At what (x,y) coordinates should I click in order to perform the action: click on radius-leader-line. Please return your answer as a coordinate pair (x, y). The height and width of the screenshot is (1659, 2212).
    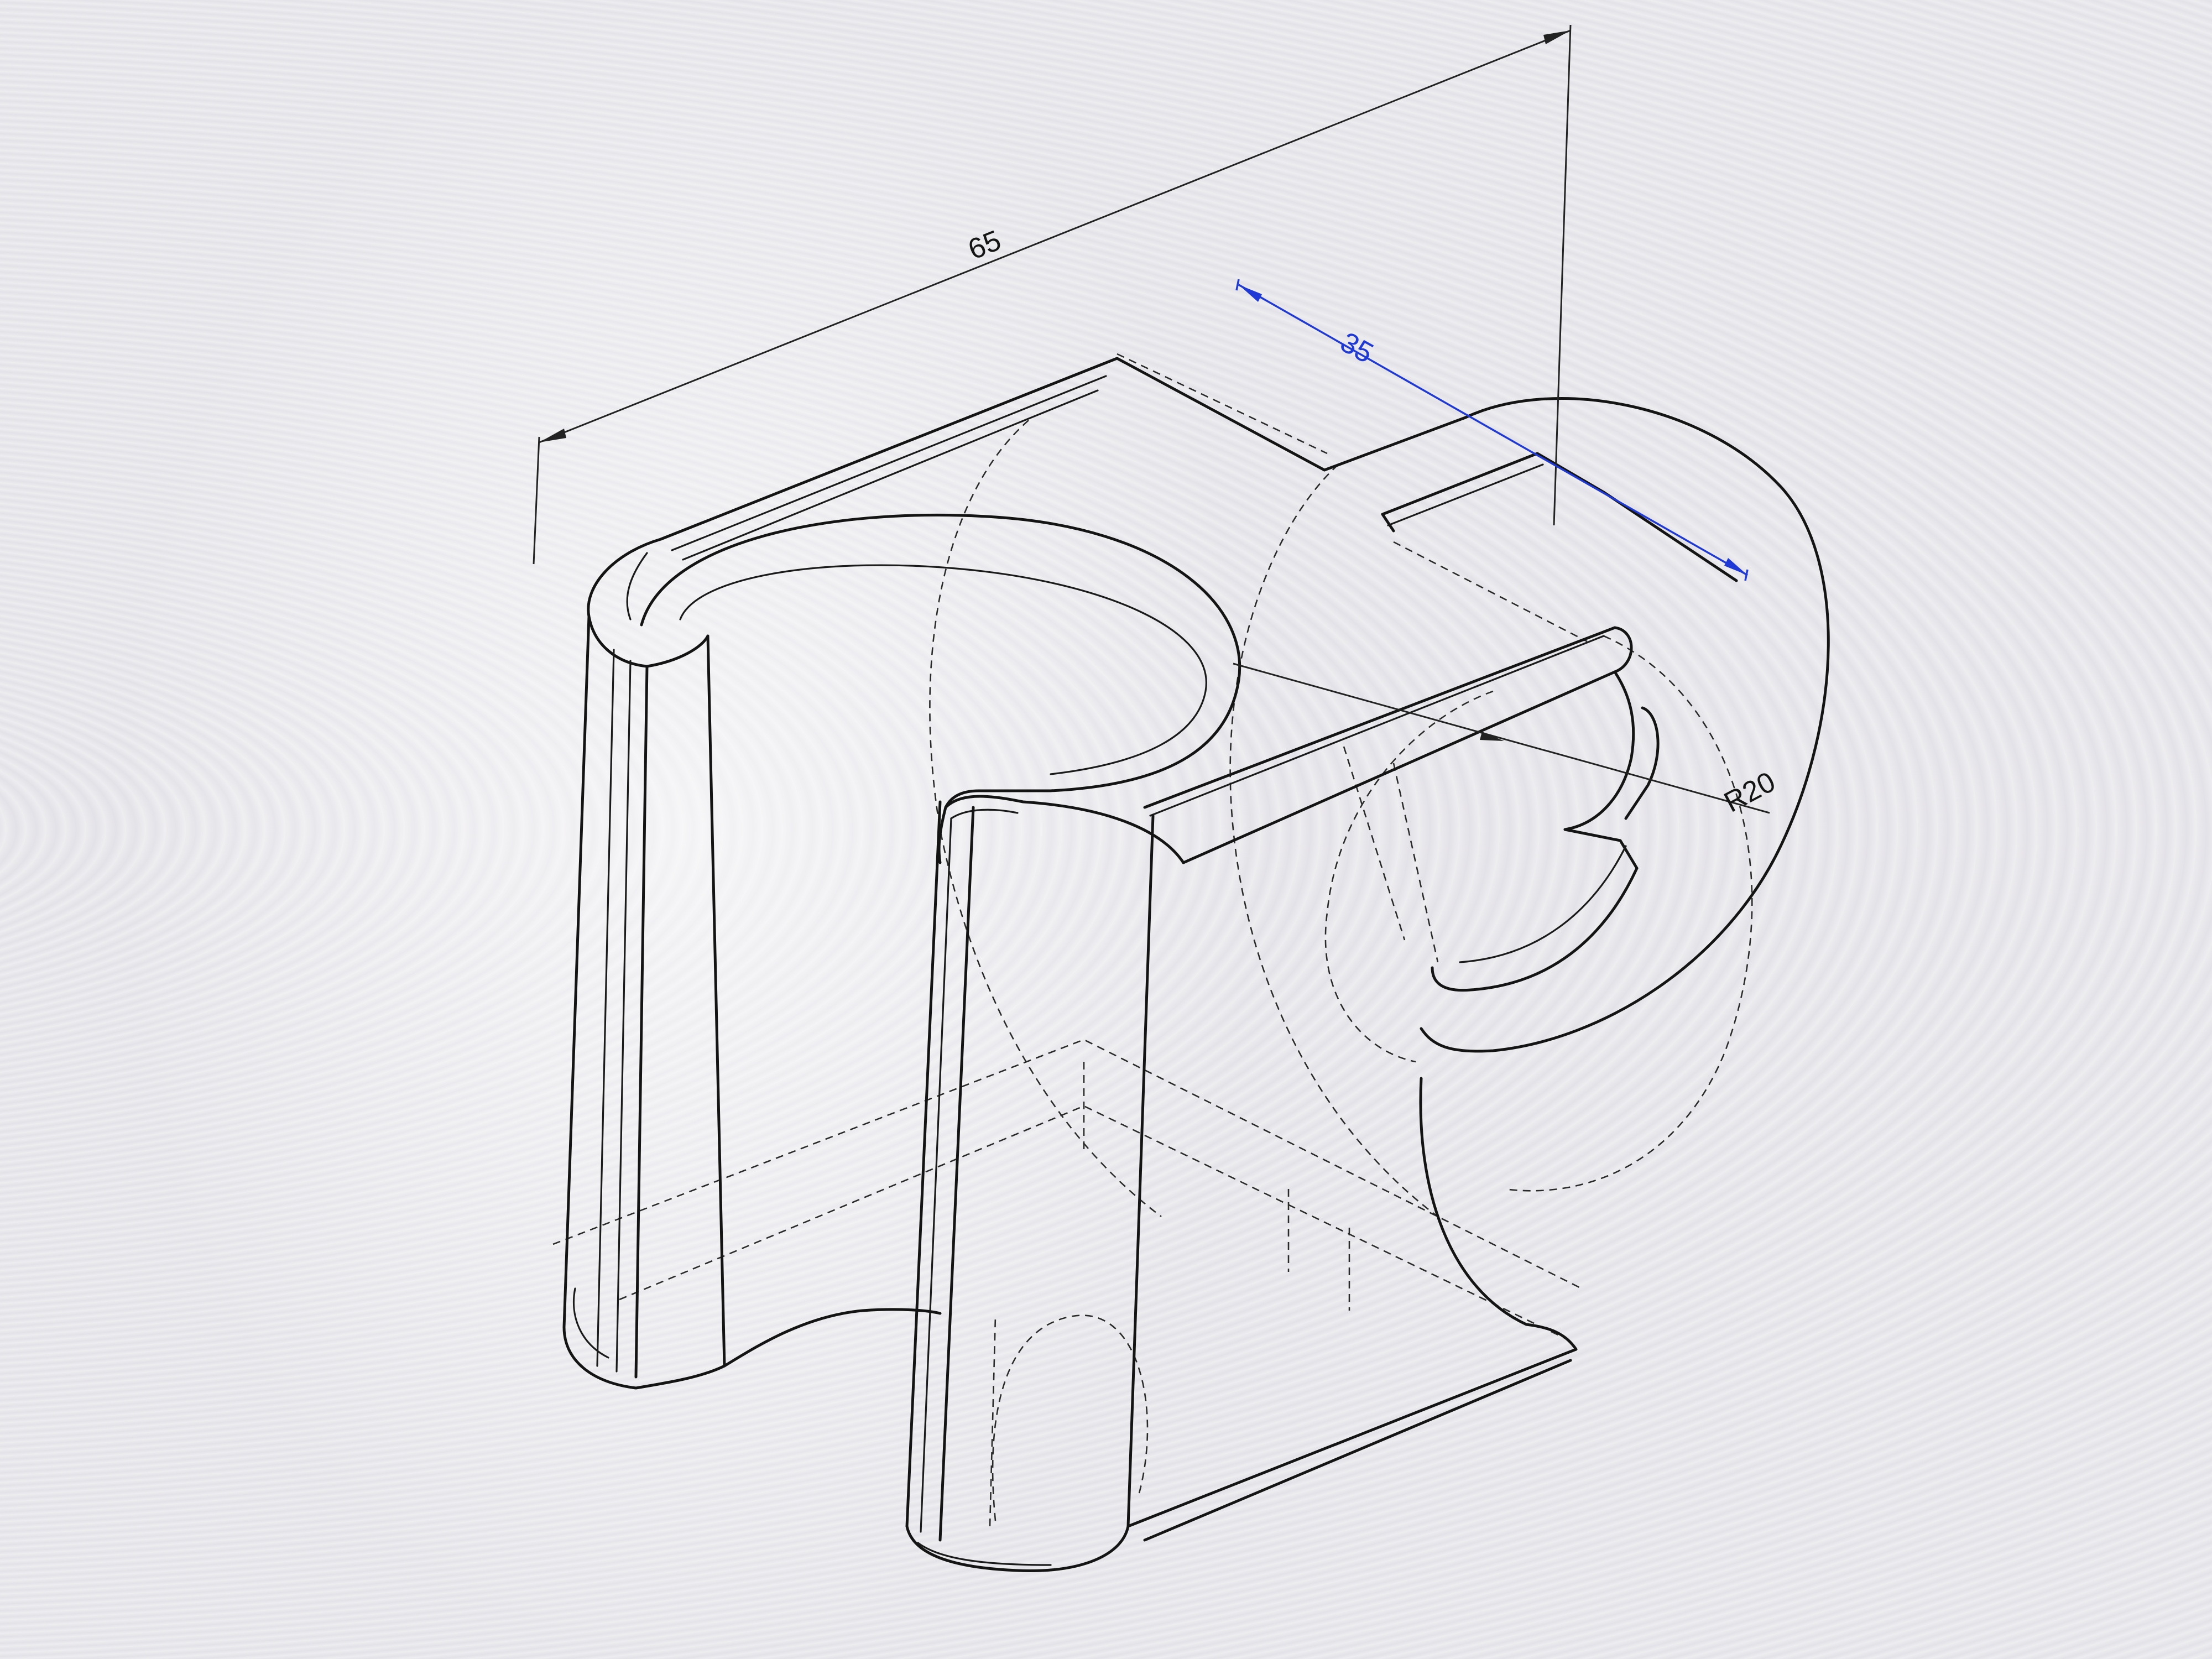
    Looking at the image, I should click on (1502, 738).